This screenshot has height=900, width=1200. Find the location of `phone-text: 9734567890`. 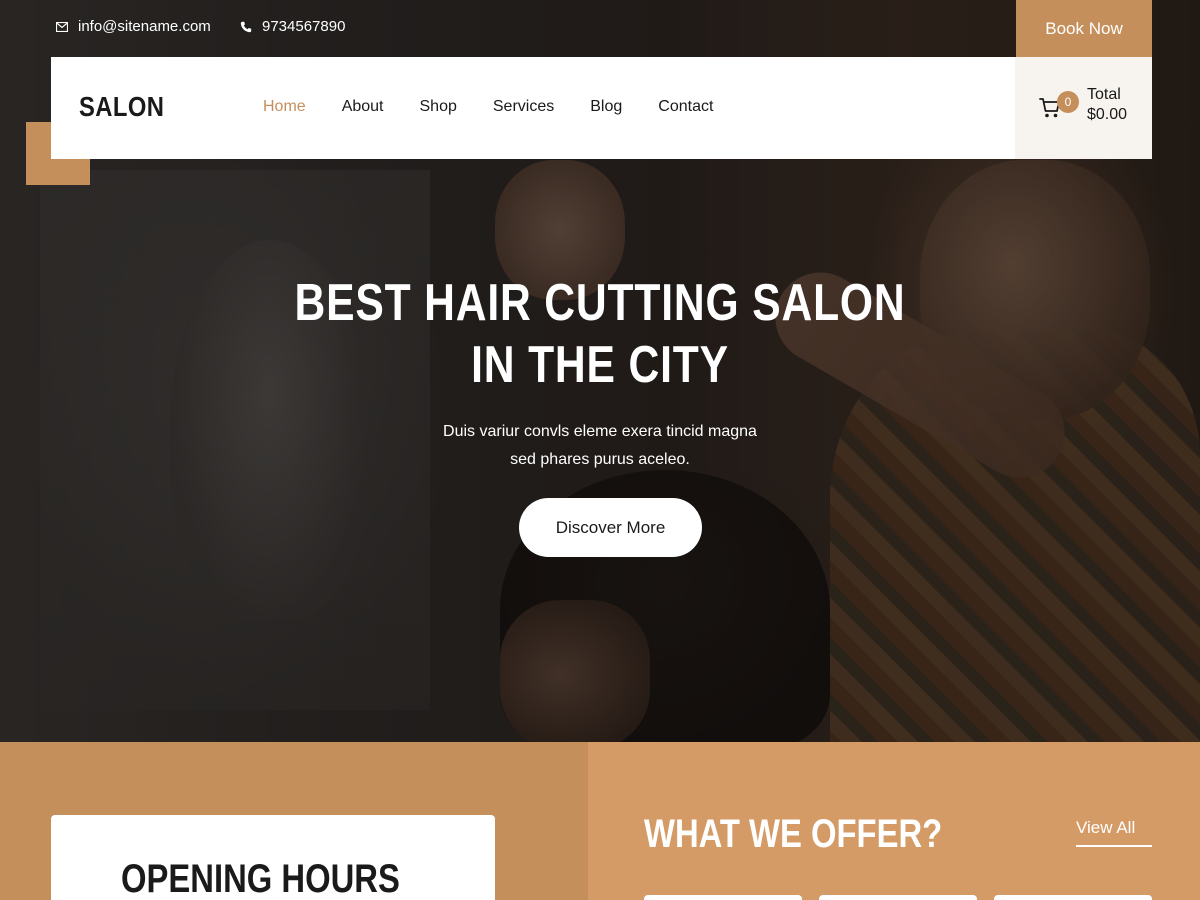

phone-text: 9734567890 is located at coordinates (304, 26).